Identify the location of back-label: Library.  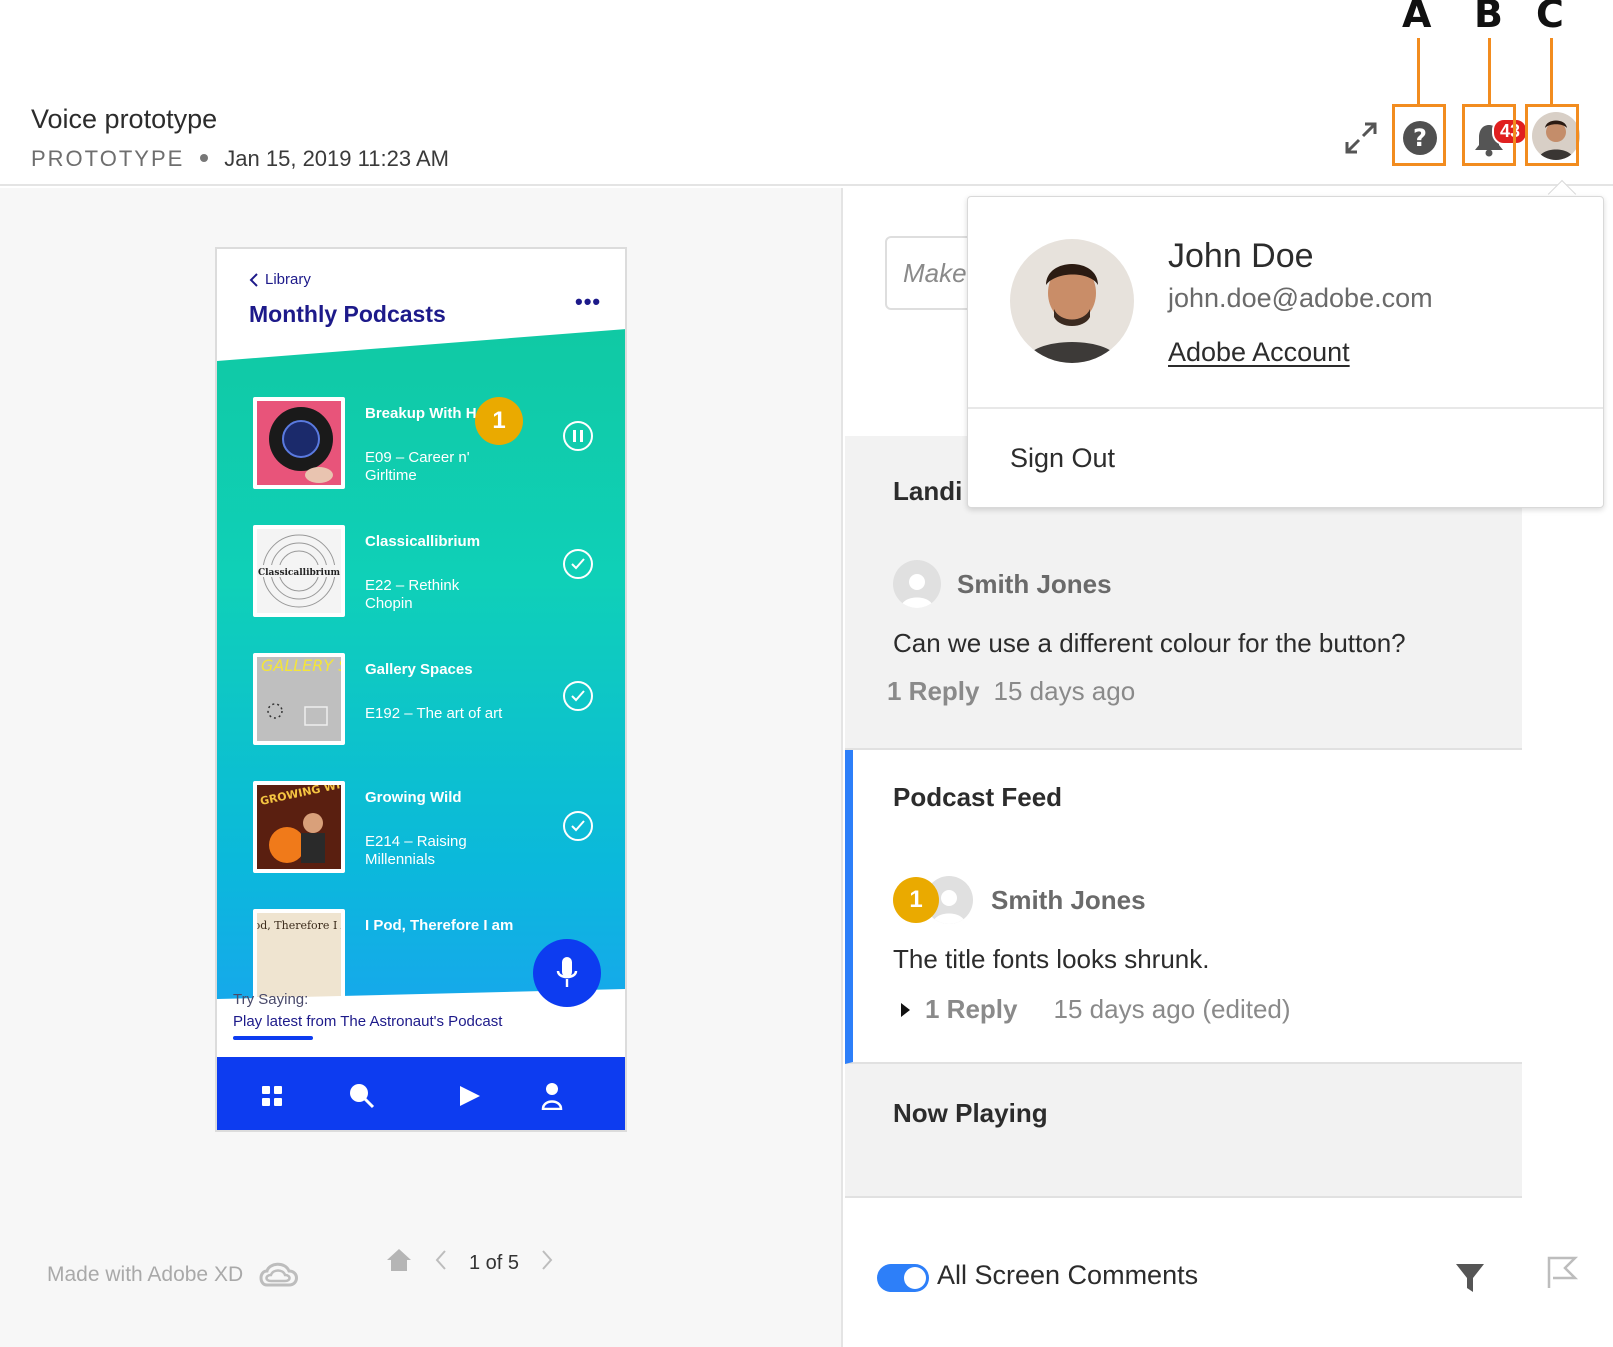
(288, 279).